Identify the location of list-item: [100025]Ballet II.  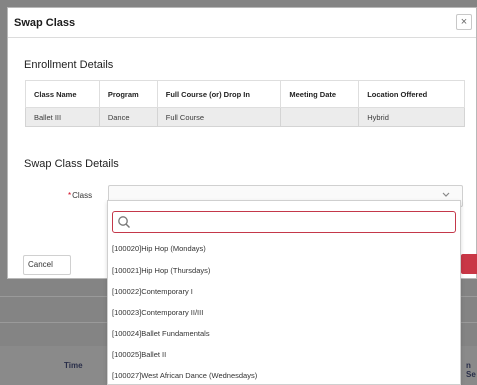
(139, 354).